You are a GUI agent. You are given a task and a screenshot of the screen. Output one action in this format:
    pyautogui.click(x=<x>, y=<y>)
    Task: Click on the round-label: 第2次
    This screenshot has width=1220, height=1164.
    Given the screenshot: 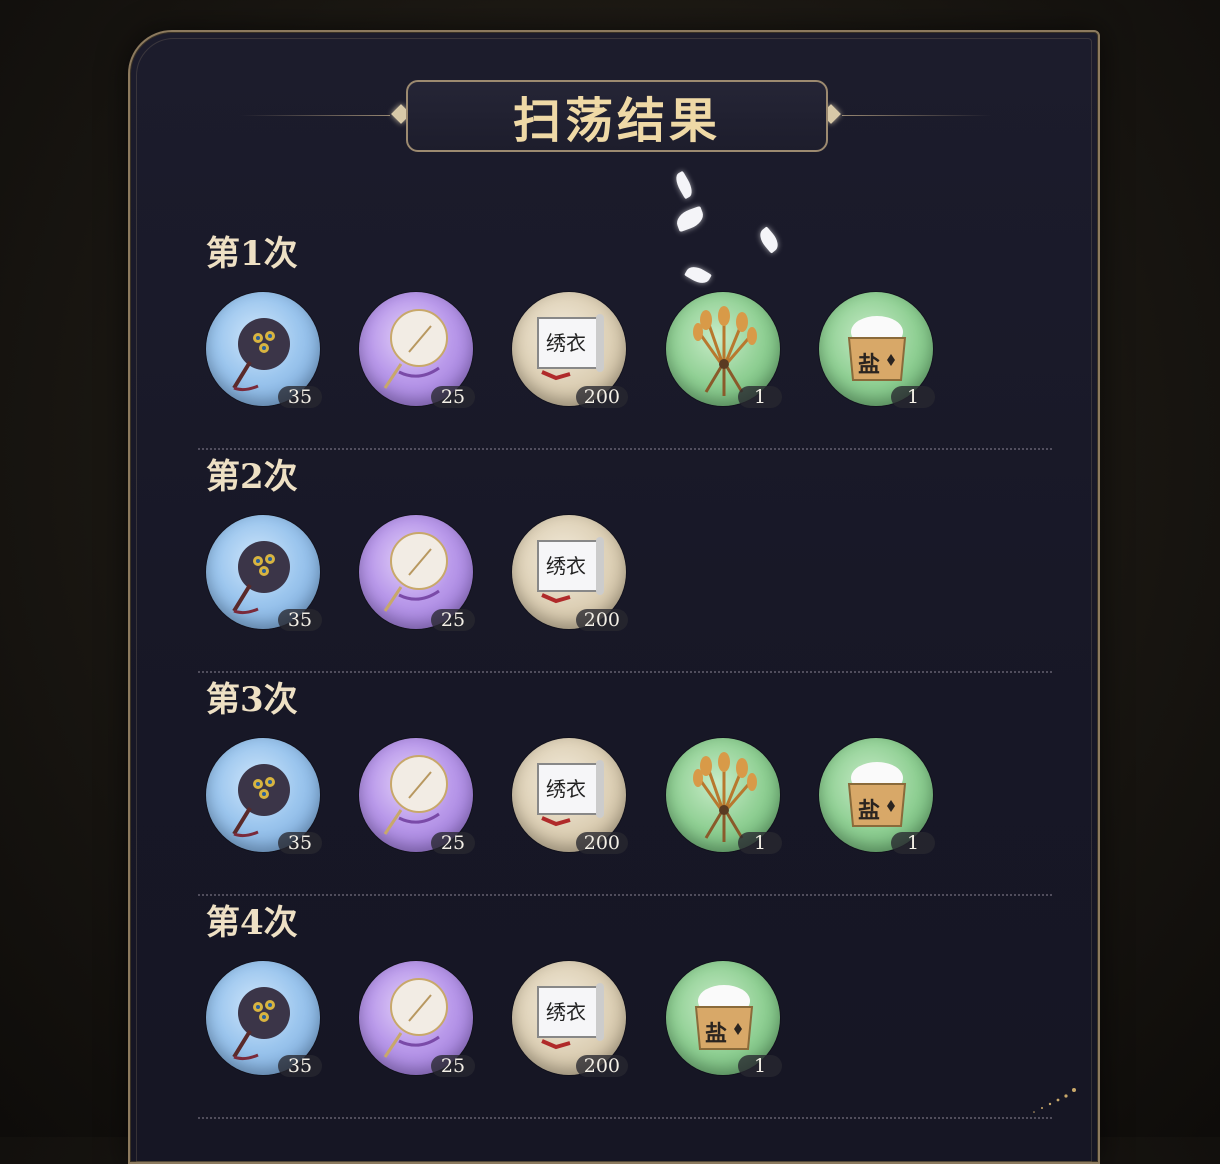 What is the action you would take?
    pyautogui.click(x=252, y=477)
    